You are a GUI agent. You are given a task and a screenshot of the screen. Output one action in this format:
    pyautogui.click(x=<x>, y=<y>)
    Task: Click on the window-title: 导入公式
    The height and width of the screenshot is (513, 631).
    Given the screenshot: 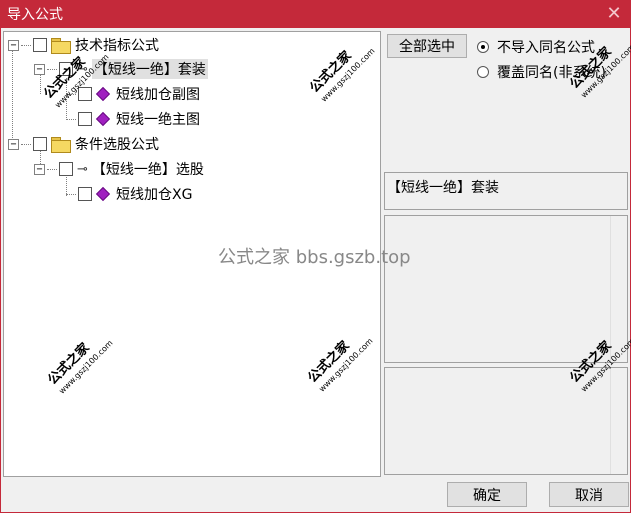 What is the action you would take?
    pyautogui.click(x=35, y=15)
    